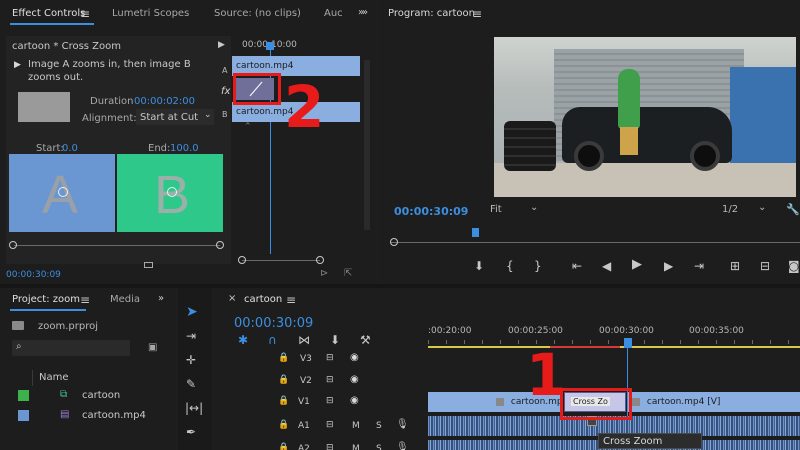  Describe the element at coordinates (191, 336) in the screenshot. I see `track-select-tool-icon: ⇥` at that location.